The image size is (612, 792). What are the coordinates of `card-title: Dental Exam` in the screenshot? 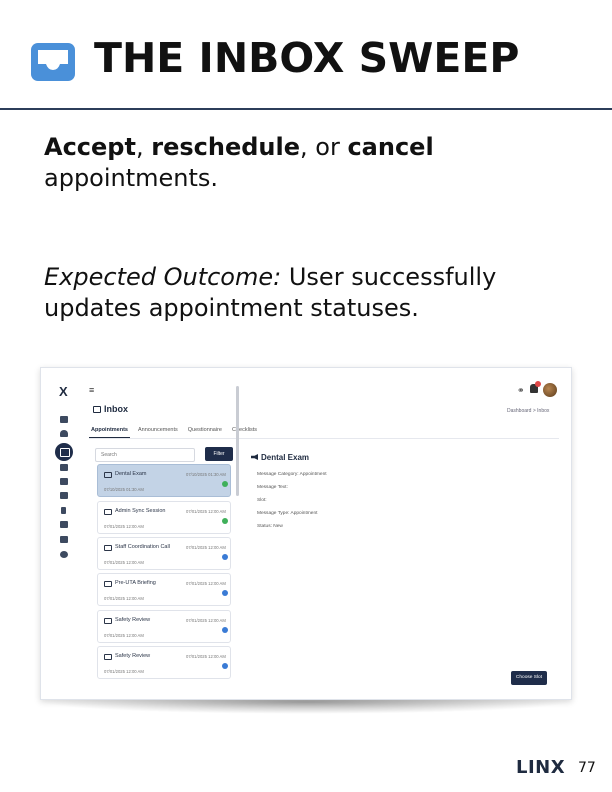 It's located at (131, 474).